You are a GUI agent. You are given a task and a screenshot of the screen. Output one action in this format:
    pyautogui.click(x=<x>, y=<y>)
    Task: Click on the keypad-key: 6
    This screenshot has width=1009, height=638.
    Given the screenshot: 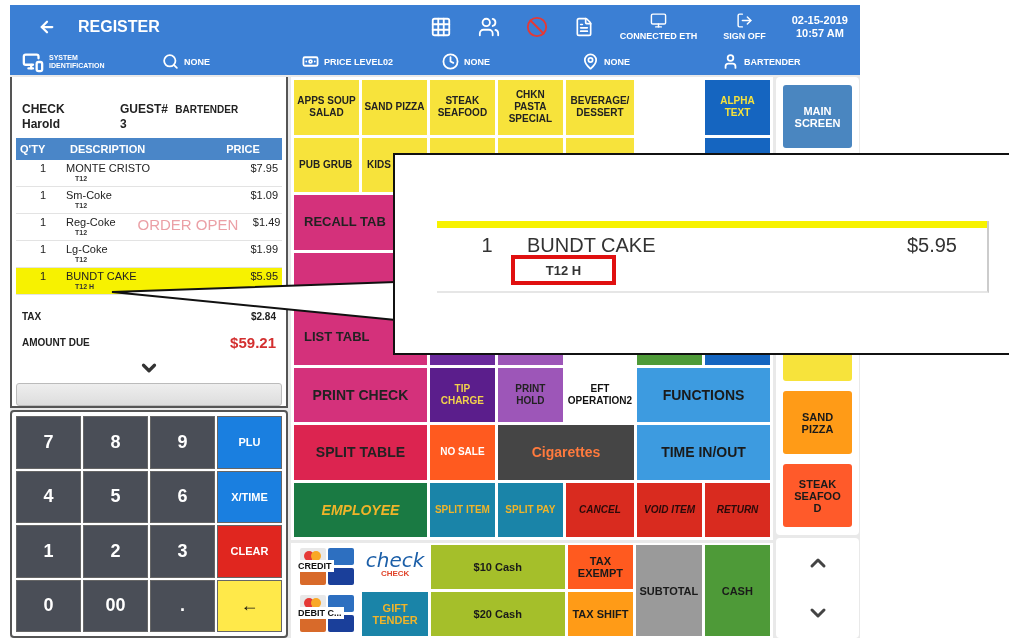 What is the action you would take?
    pyautogui.click(x=182, y=496)
    